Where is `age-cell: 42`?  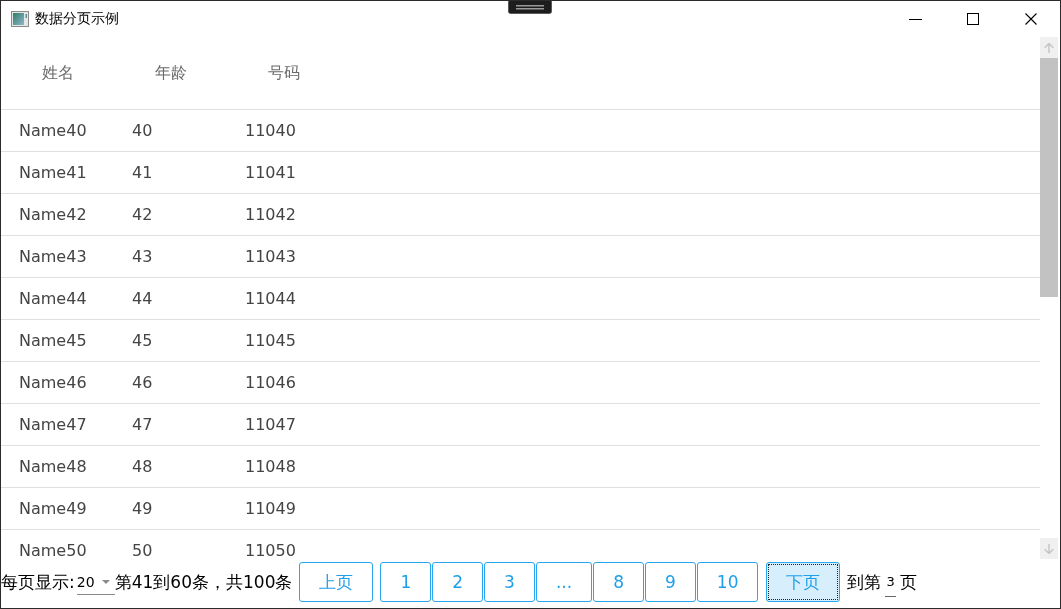 age-cell: 42 is located at coordinates (142, 214).